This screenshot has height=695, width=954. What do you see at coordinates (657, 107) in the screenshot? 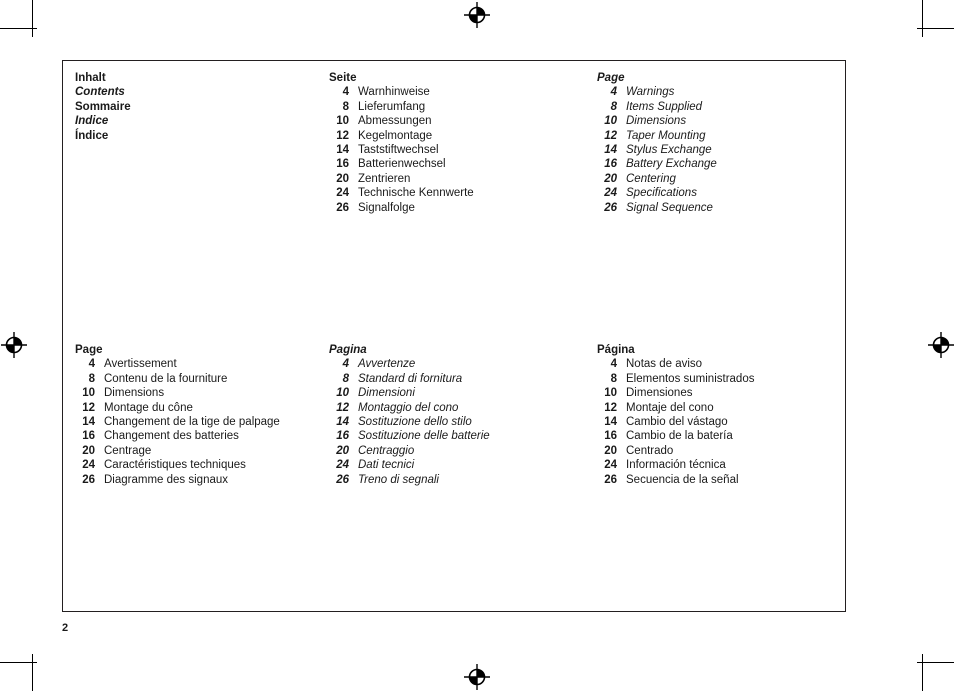
I see `toc-entry: 8 Items Supplied` at bounding box center [657, 107].